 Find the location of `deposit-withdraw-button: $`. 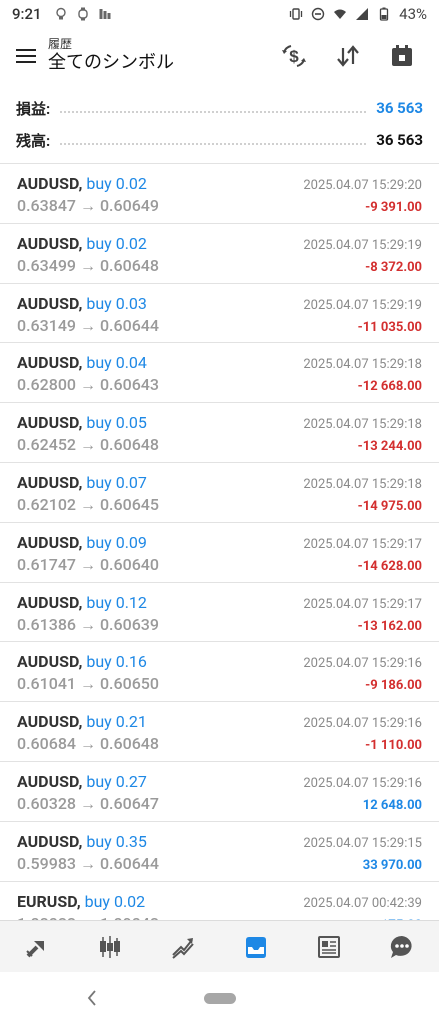

deposit-withdraw-button: $ is located at coordinates (294, 56).